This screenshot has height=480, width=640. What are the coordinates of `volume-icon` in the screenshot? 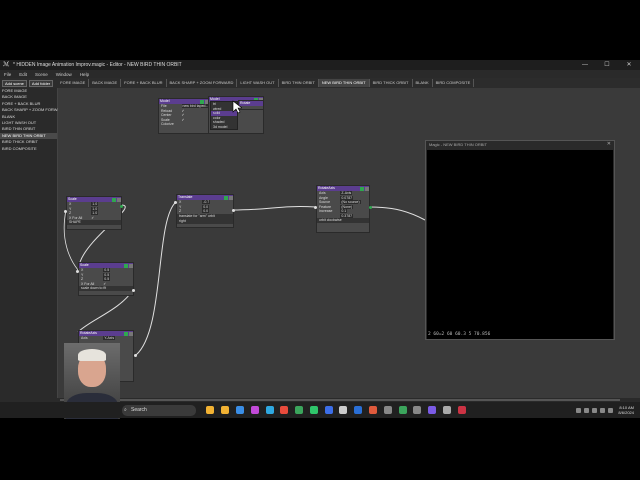 It's located at (610, 410).